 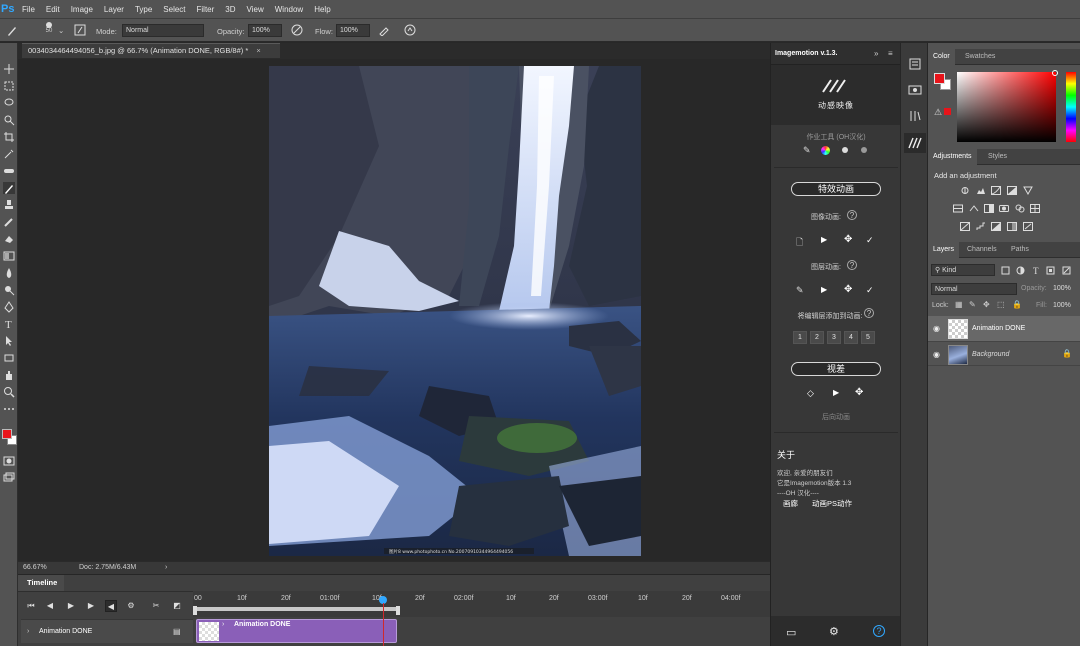 I want to click on layer-row-animation-done: ◉ Animation DONE, so click(x=1004, y=328).